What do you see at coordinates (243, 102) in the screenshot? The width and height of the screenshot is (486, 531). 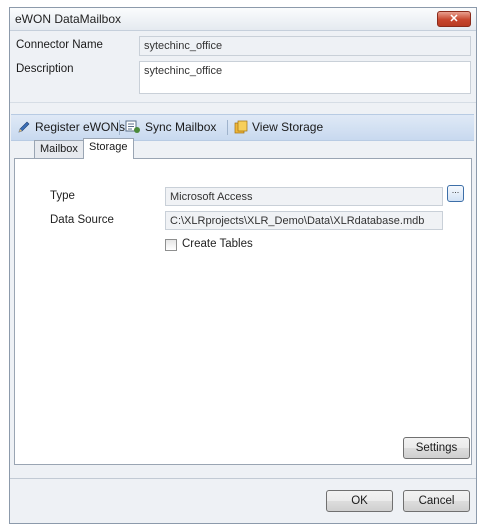 I see `divider` at bounding box center [243, 102].